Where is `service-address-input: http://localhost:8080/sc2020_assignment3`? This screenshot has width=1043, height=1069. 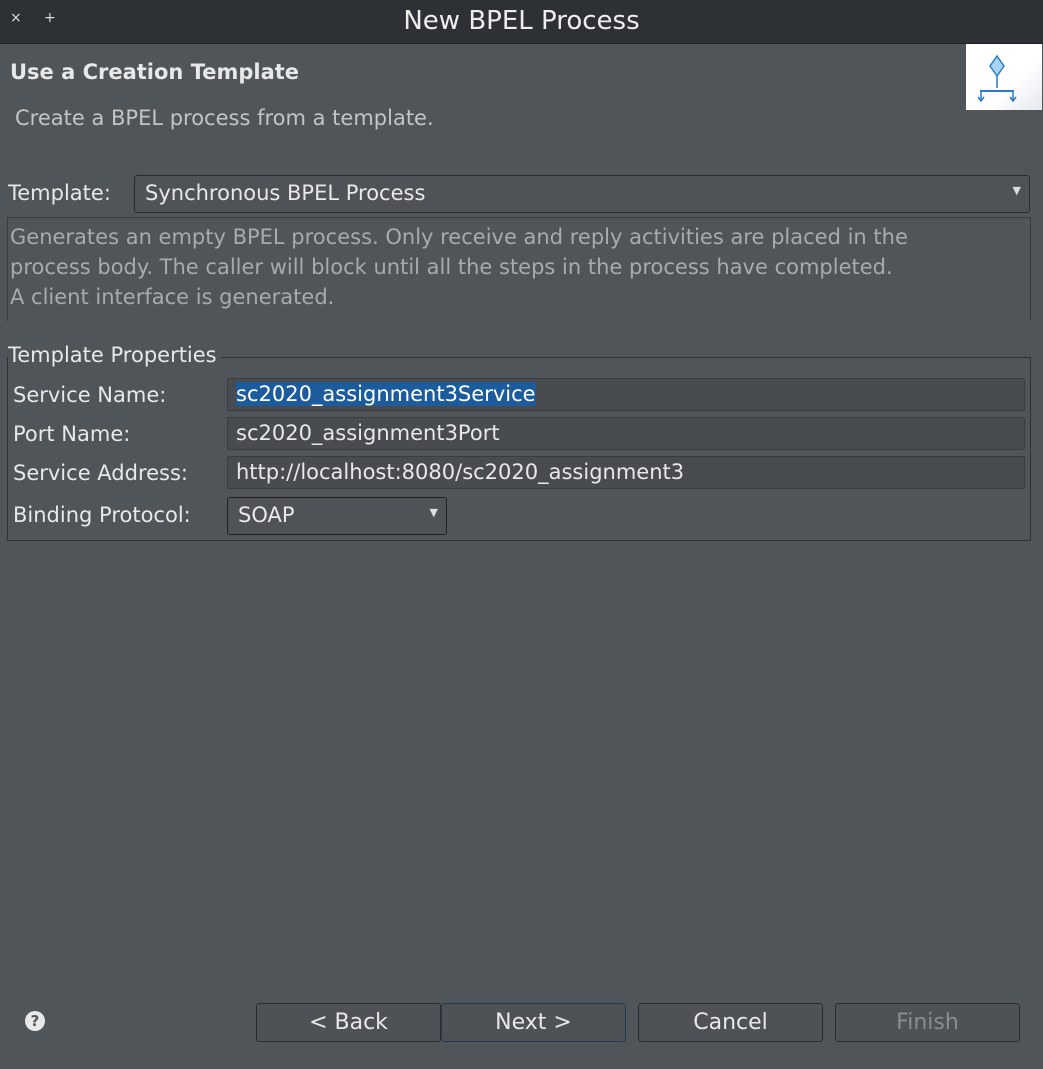 service-address-input: http://localhost:8080/sc2020_assignment3 is located at coordinates (626, 472).